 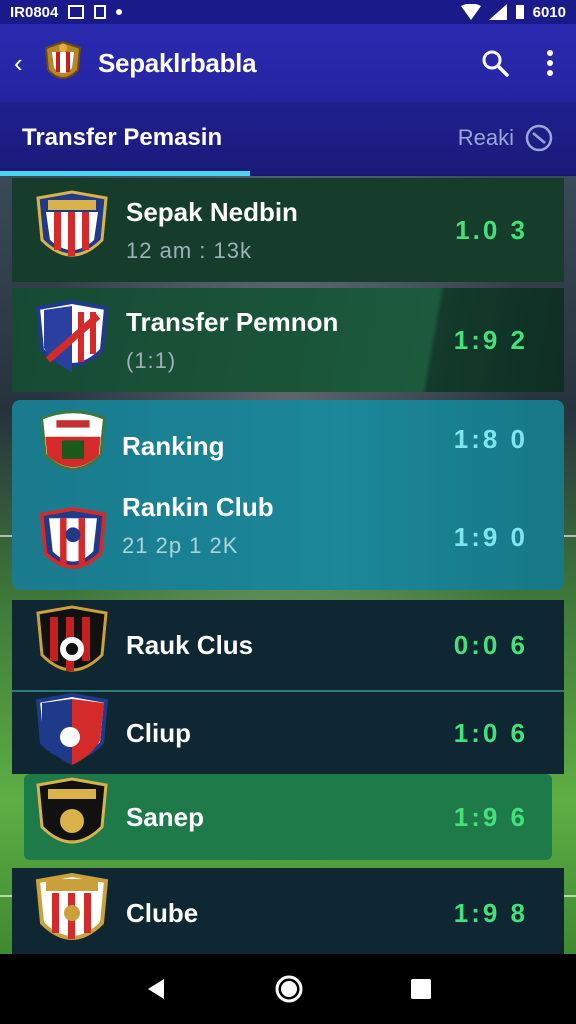 I want to click on list-item: Sepak Nedbin 12 am : 13k 1.0 3, so click(x=288, y=230).